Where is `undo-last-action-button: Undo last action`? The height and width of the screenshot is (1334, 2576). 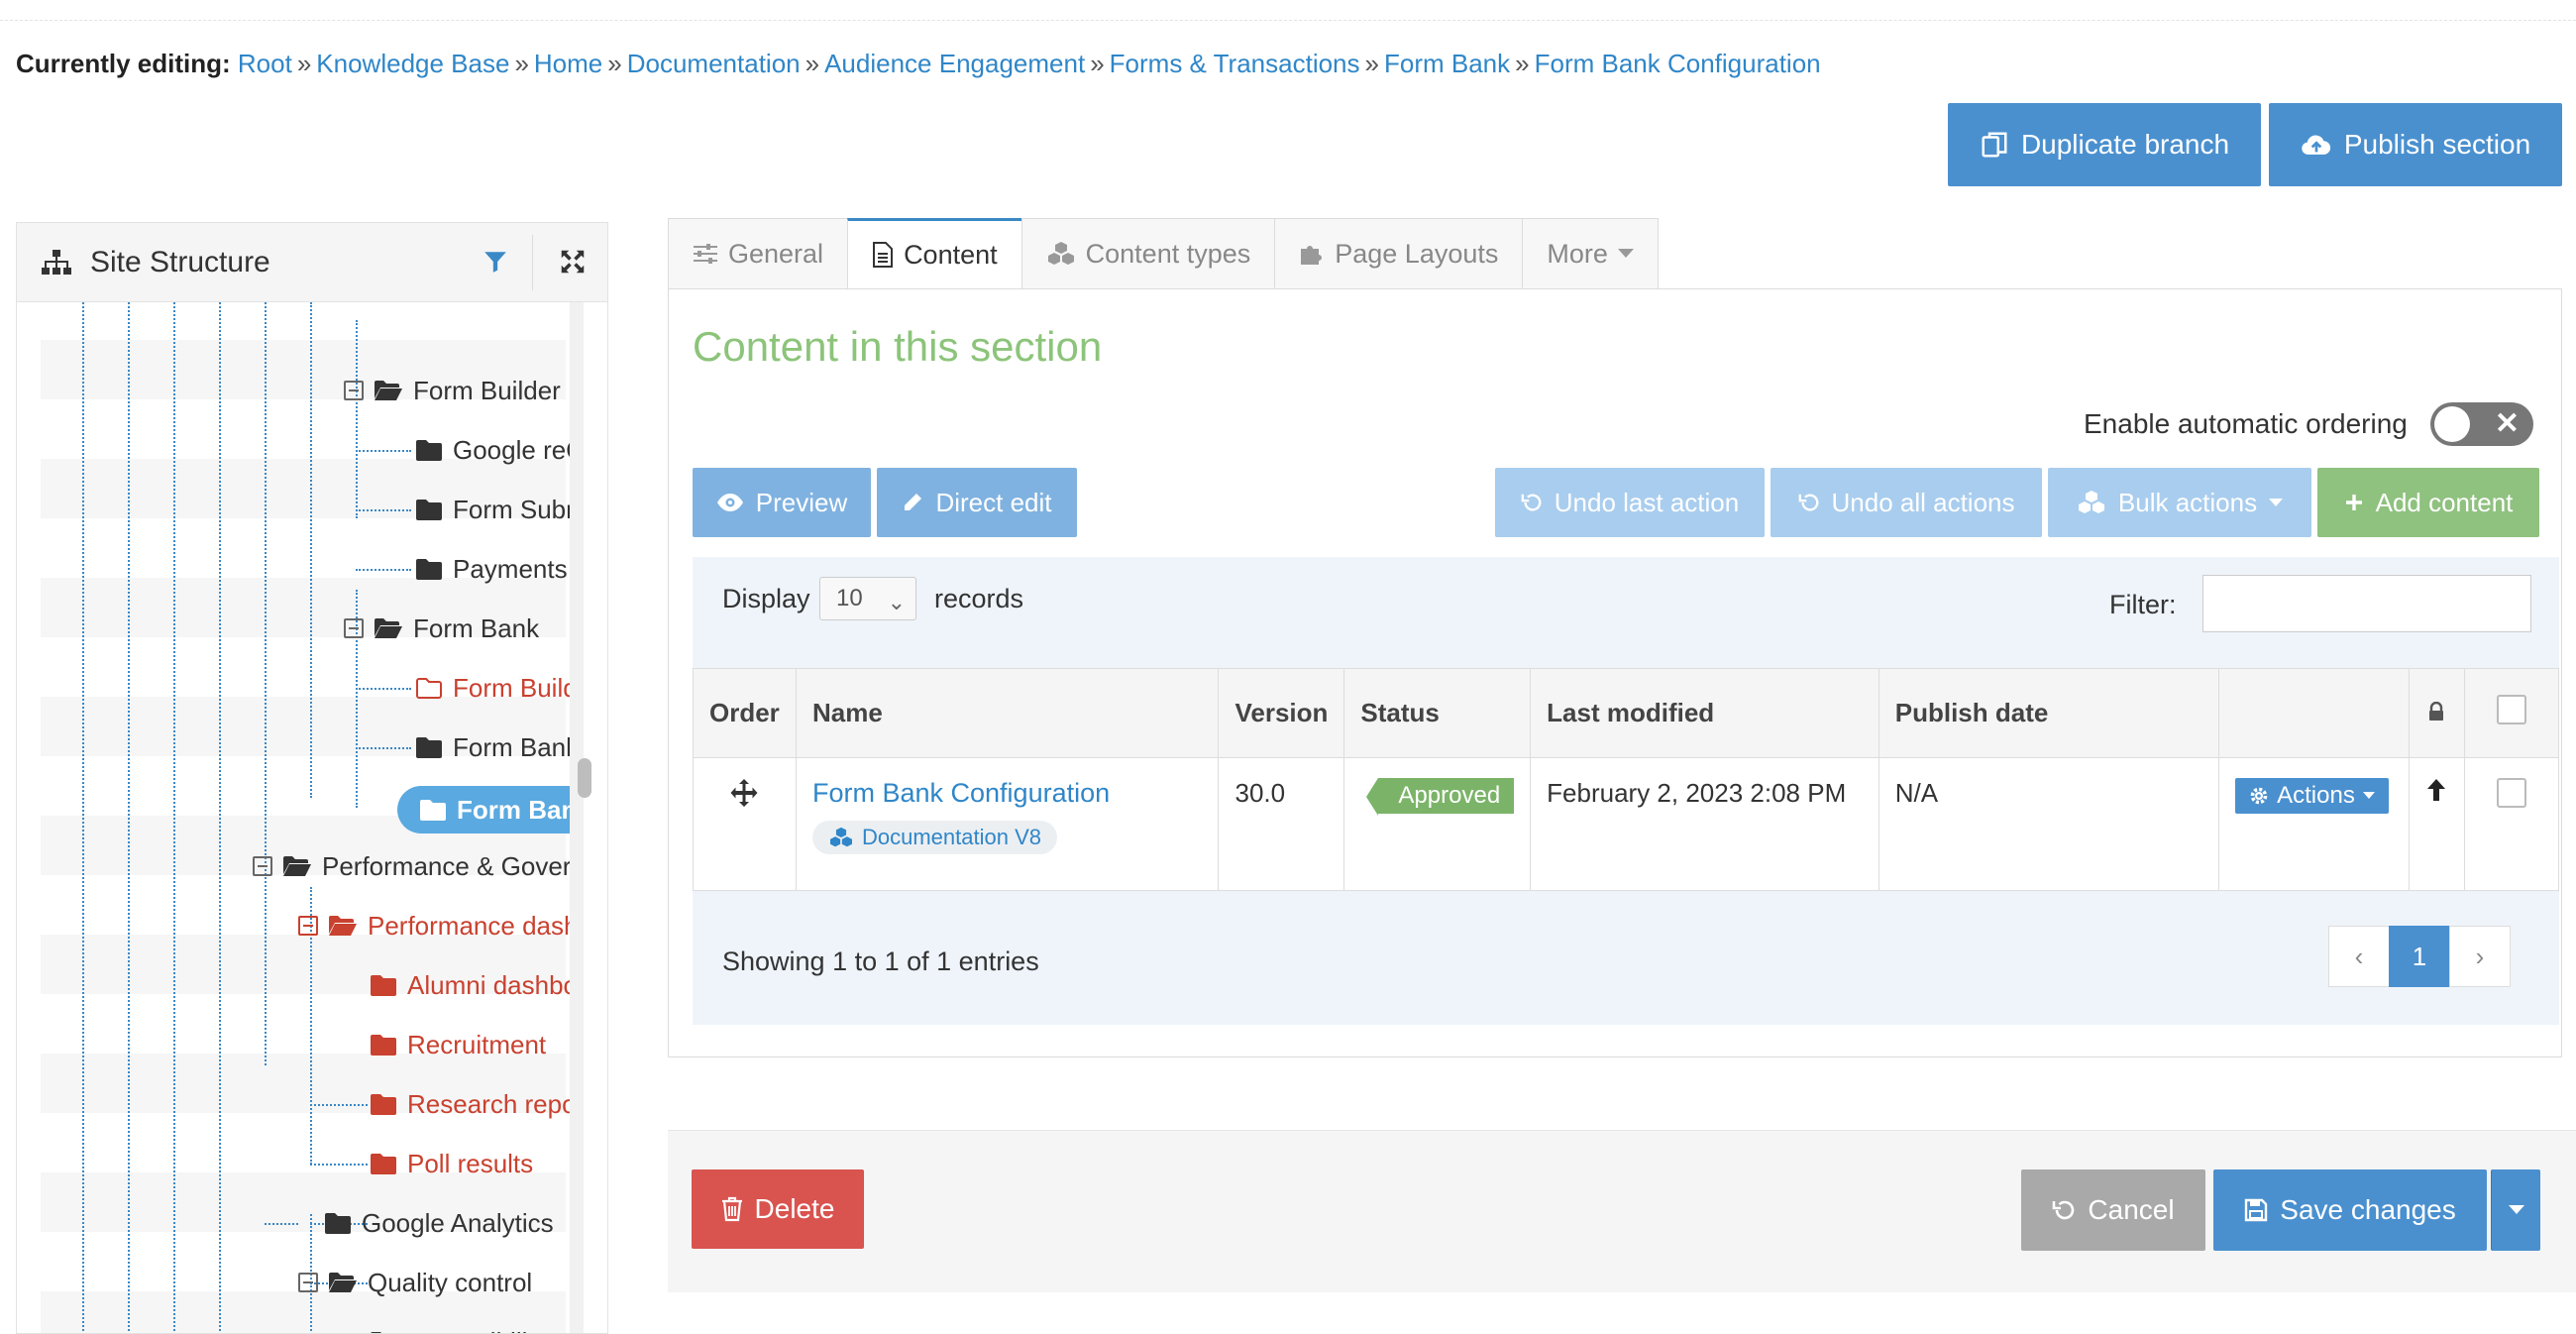
undo-last-action-button: Undo last action is located at coordinates (1630, 502).